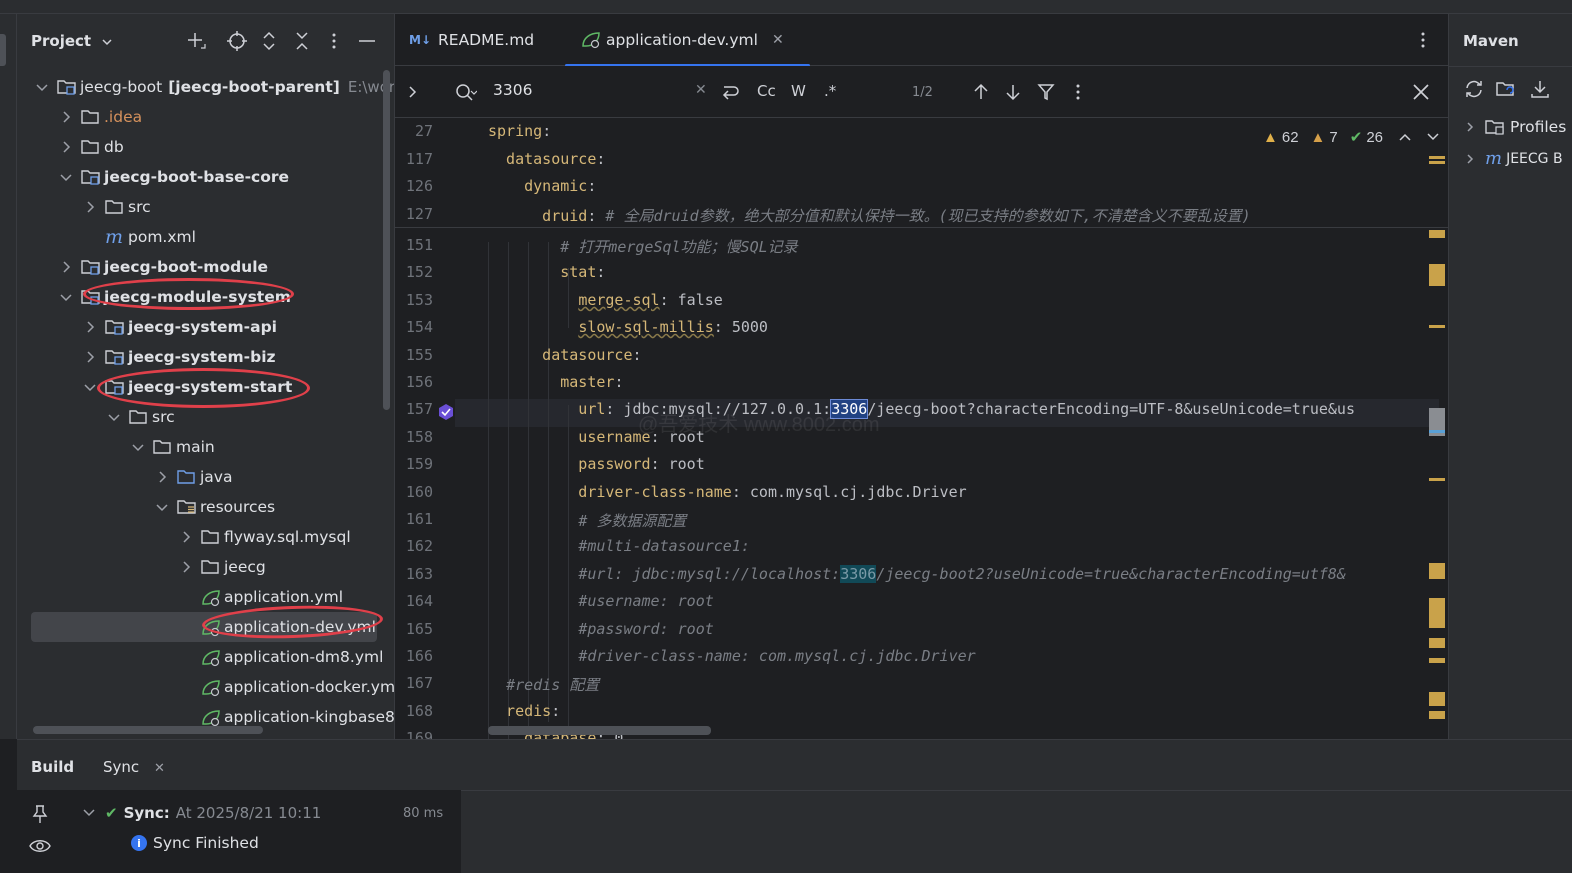 The height and width of the screenshot is (873, 1572). I want to click on sync-row: ✔ Sync: At 2025/8/21 10:11, so click(202, 813).